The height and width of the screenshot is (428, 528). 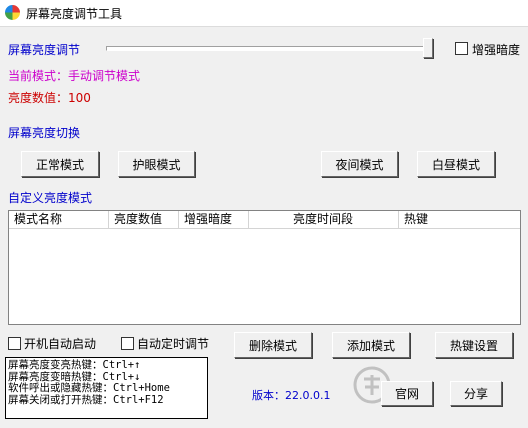 What do you see at coordinates (14, 343) in the screenshot?
I see `autostart-checkbox` at bounding box center [14, 343].